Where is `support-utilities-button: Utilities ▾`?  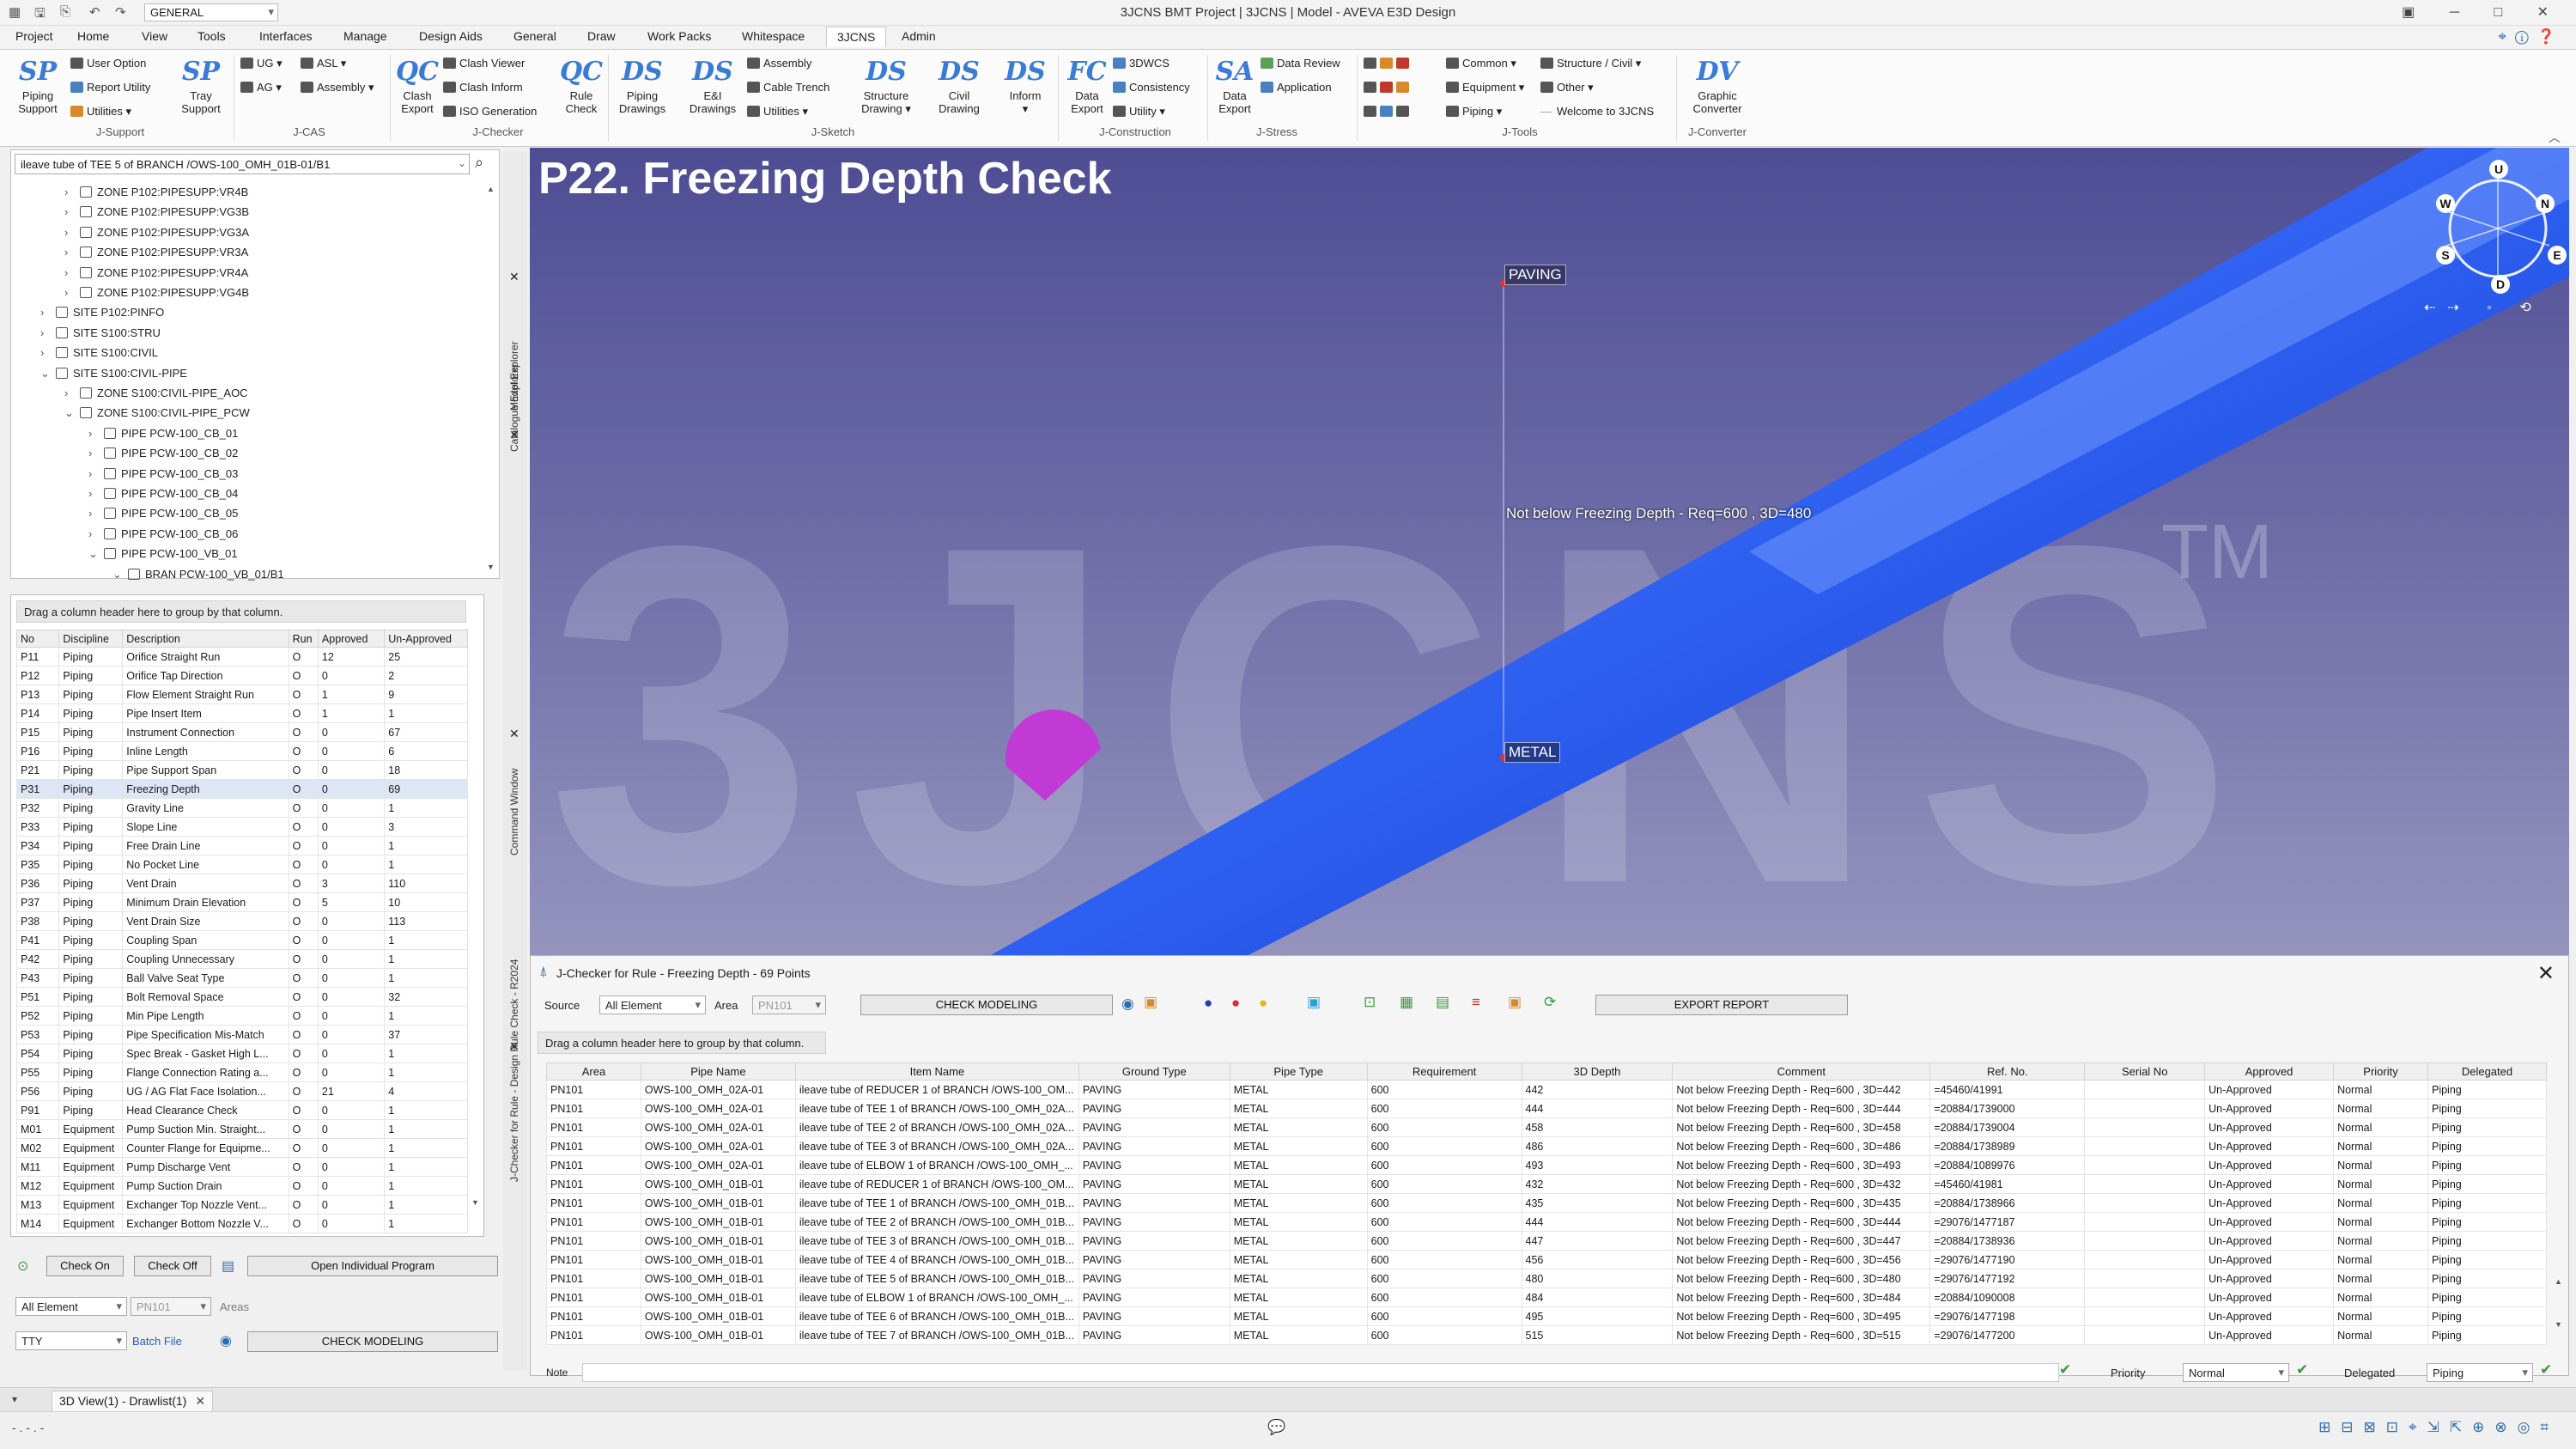
support-utilities-button: Utilities ▾ is located at coordinates (101, 112).